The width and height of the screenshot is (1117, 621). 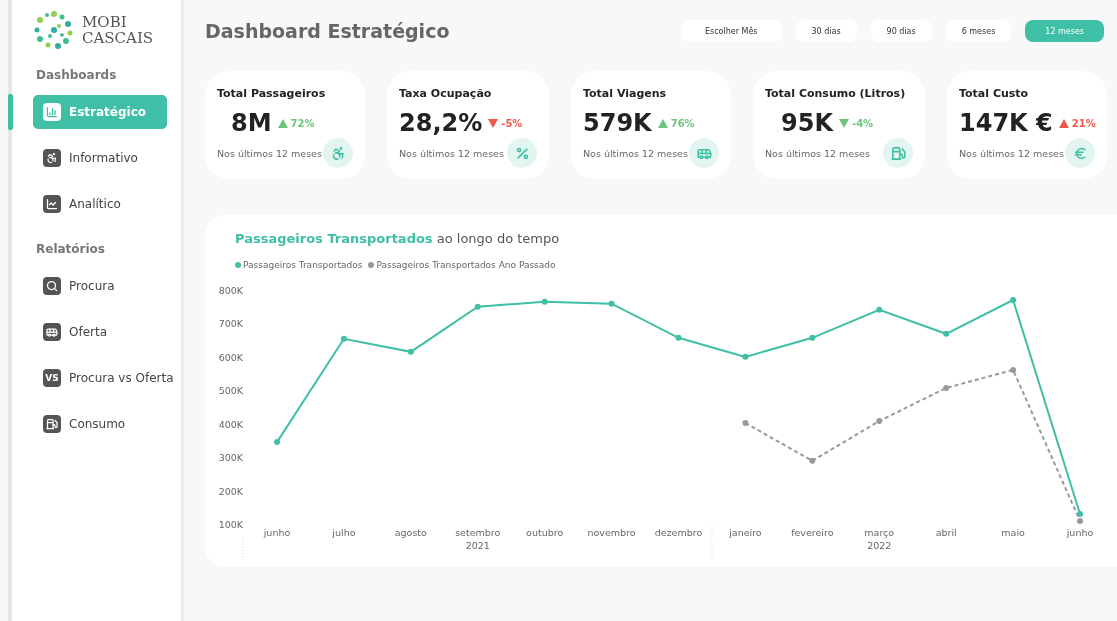 I want to click on kpi-delta: -4%, so click(x=863, y=123).